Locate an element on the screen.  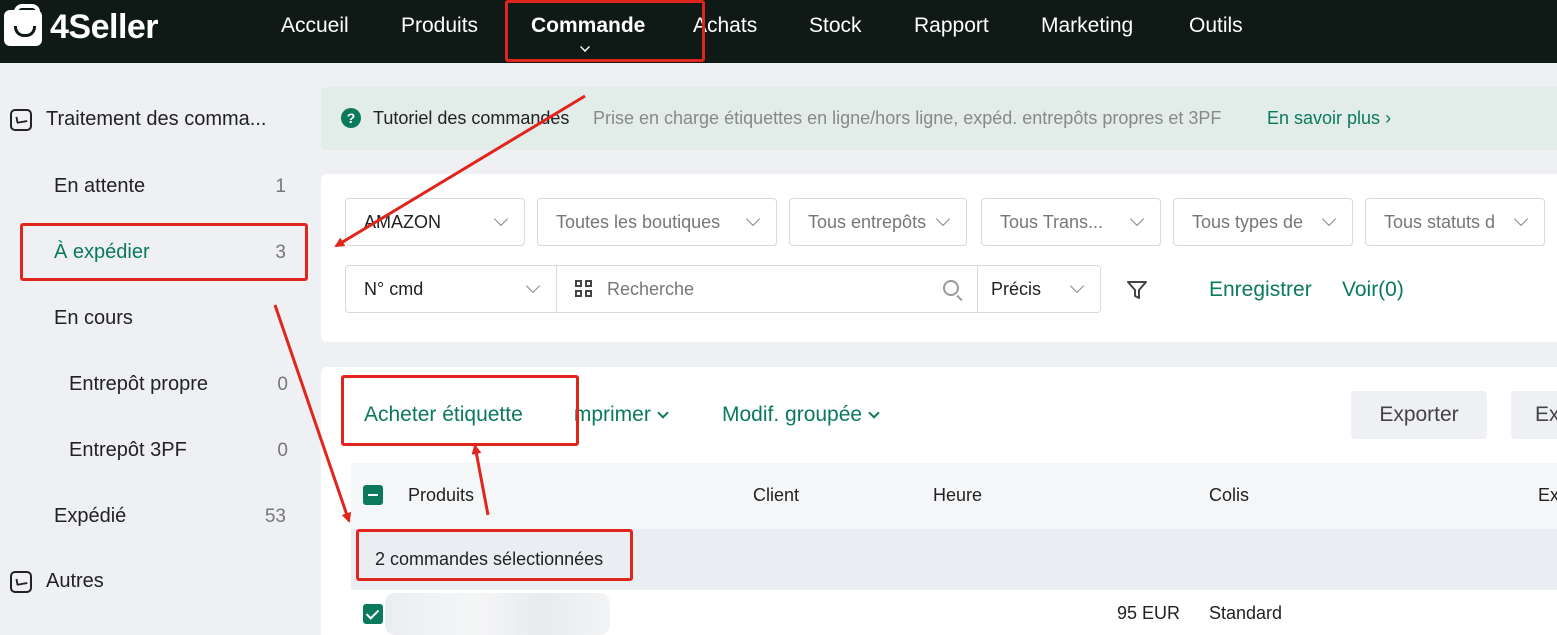
search-field-value: N° cmd is located at coordinates (394, 289).